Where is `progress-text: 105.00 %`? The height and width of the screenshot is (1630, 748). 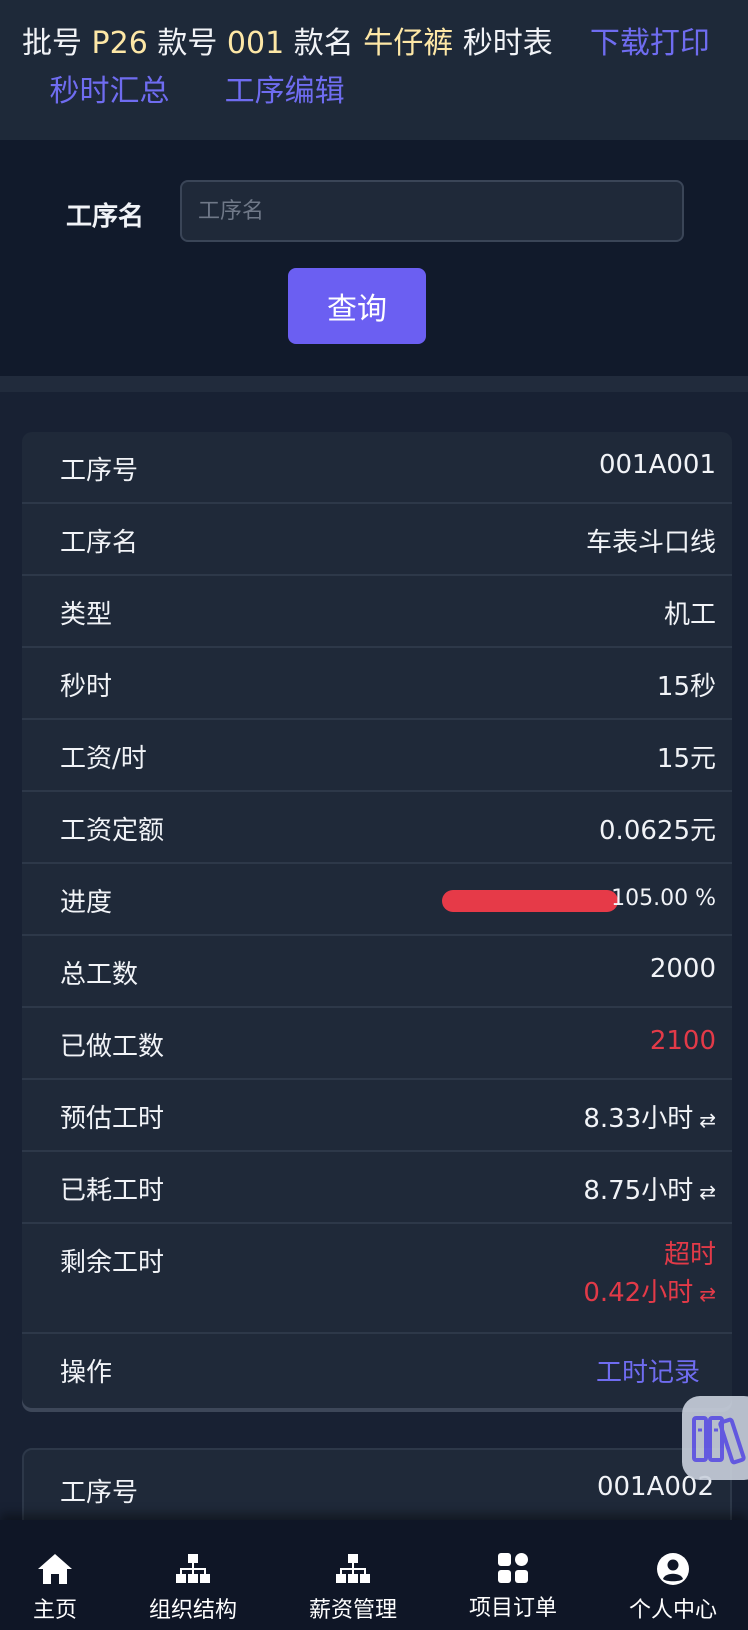
progress-text: 105.00 % is located at coordinates (663, 898).